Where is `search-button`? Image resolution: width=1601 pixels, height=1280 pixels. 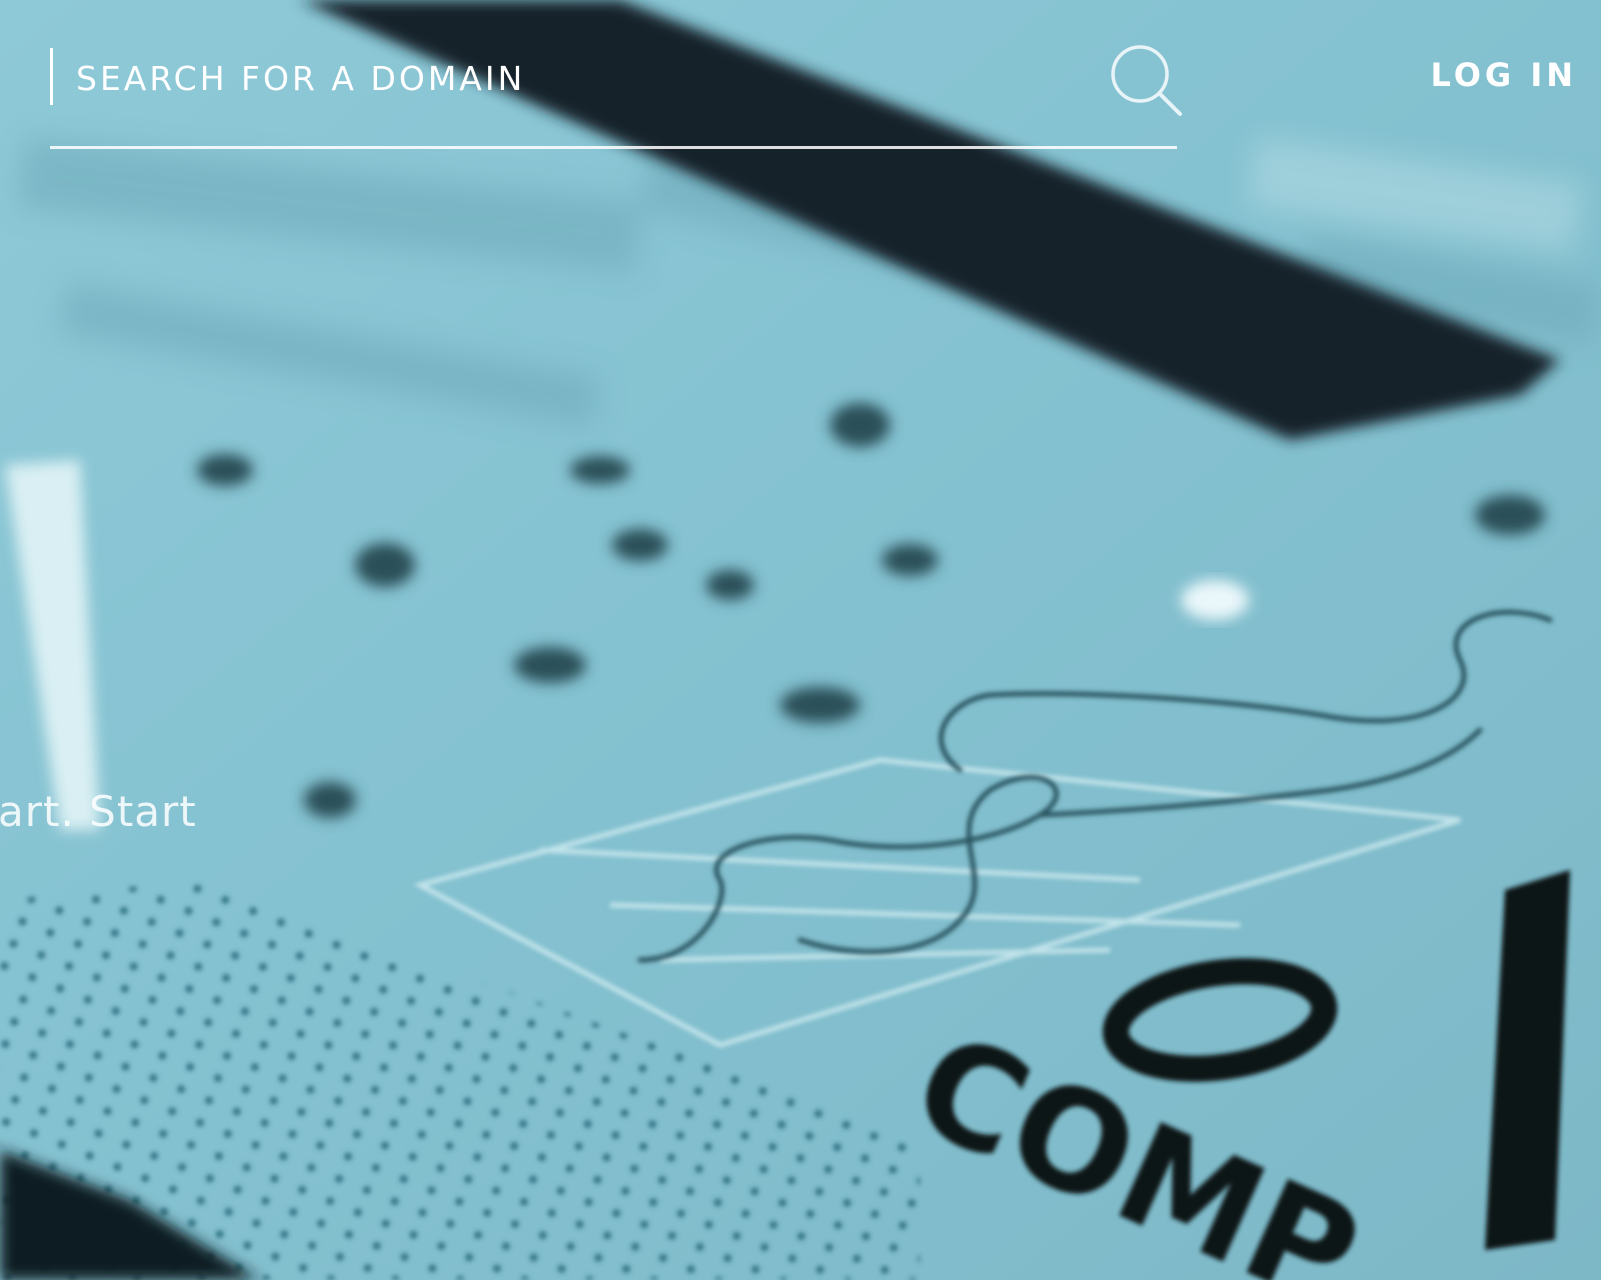
search-button is located at coordinates (1146, 80).